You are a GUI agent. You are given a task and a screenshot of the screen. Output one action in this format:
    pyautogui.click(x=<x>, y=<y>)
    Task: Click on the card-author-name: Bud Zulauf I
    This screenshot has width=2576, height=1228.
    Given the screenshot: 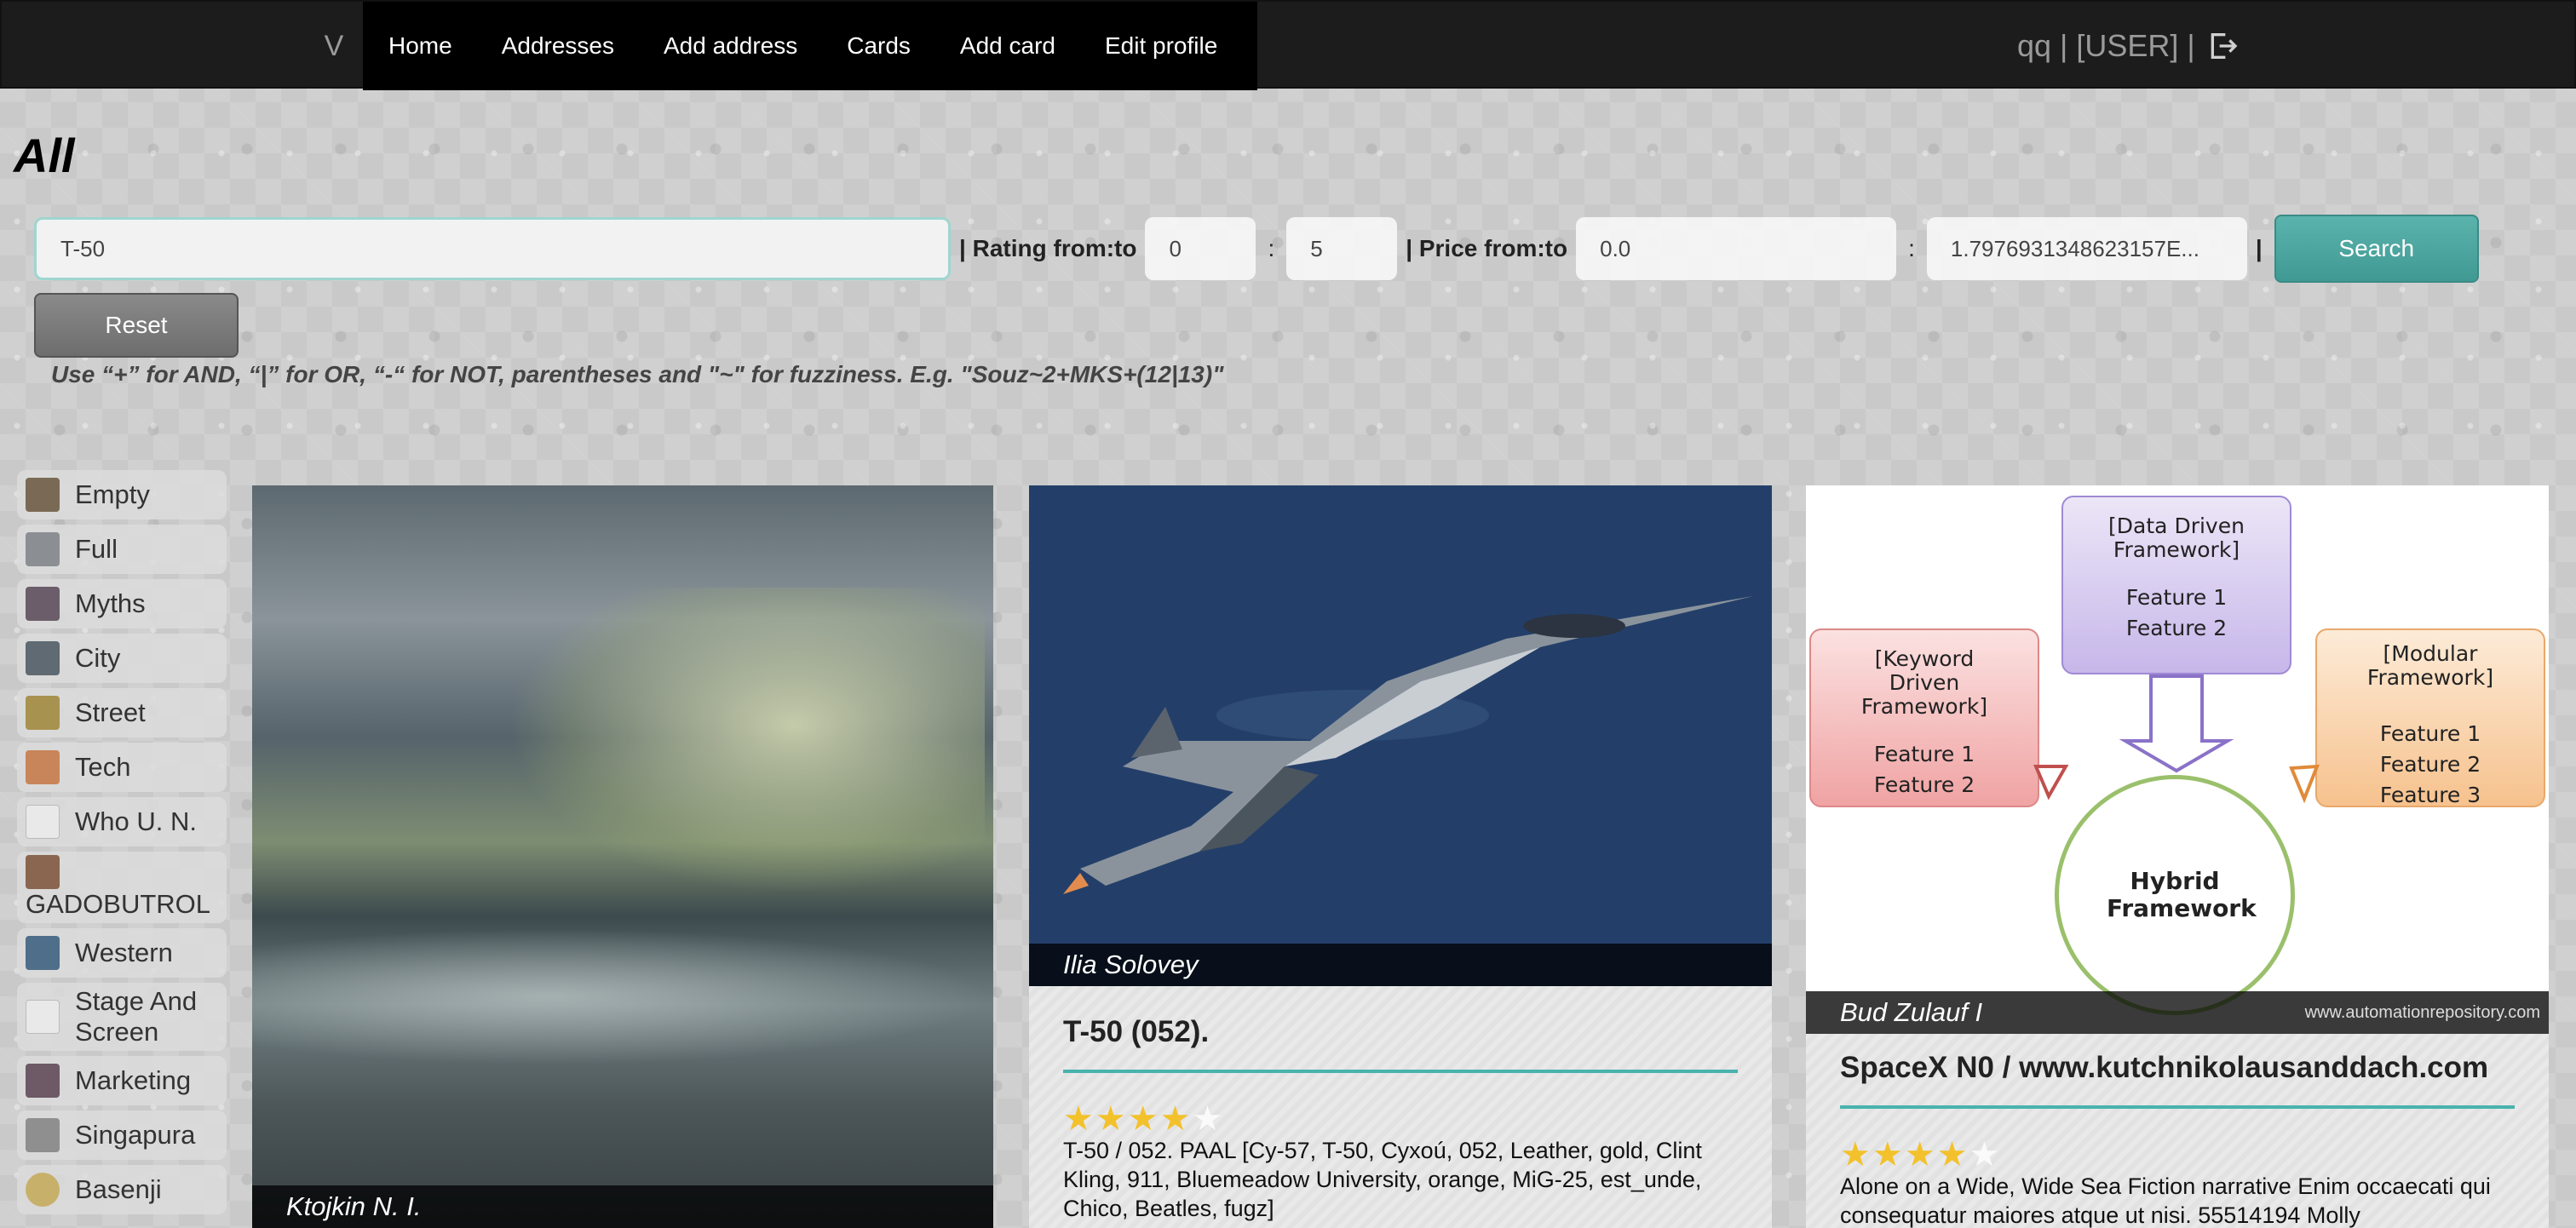 What is the action you would take?
    pyautogui.click(x=1912, y=1012)
    